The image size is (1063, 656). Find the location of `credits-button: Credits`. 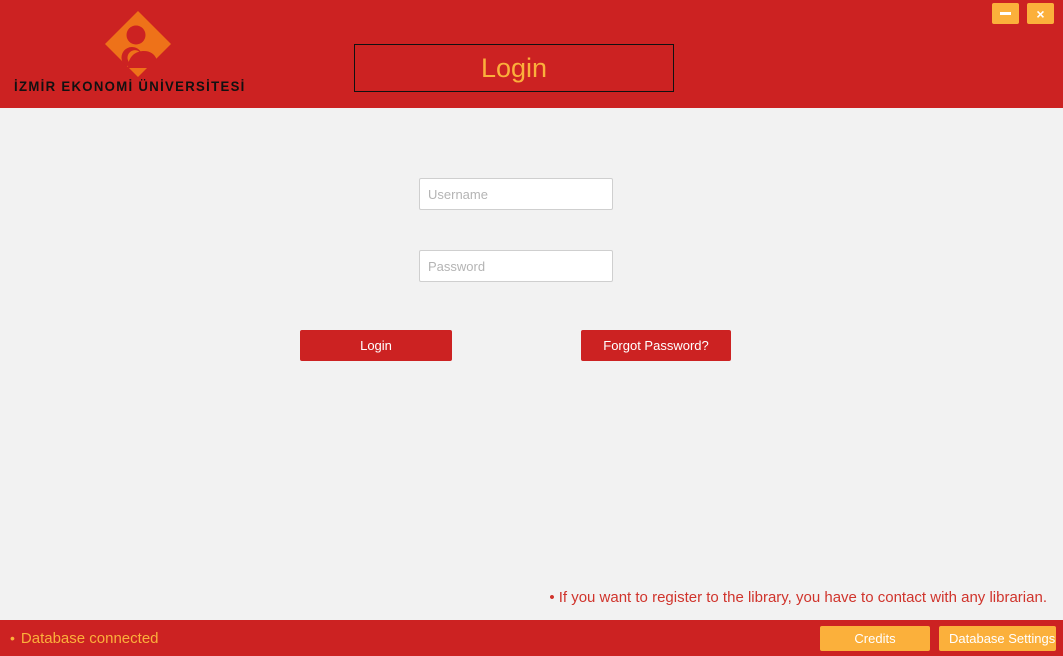

credits-button: Credits is located at coordinates (875, 638).